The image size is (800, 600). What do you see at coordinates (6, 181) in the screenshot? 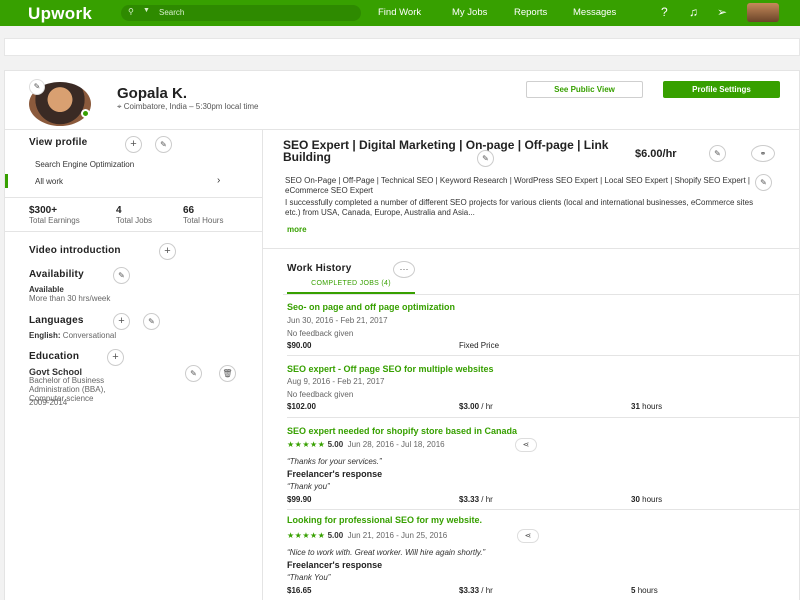
I see `active-indicator` at bounding box center [6, 181].